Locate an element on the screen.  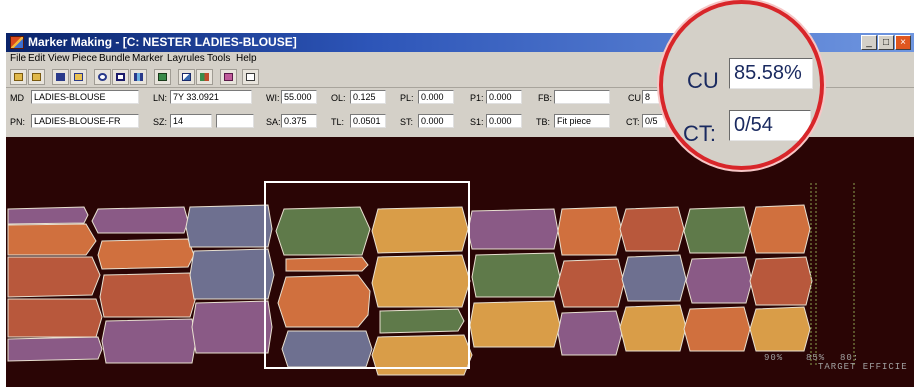
wi-field: 55.000 is located at coordinates (299, 97).